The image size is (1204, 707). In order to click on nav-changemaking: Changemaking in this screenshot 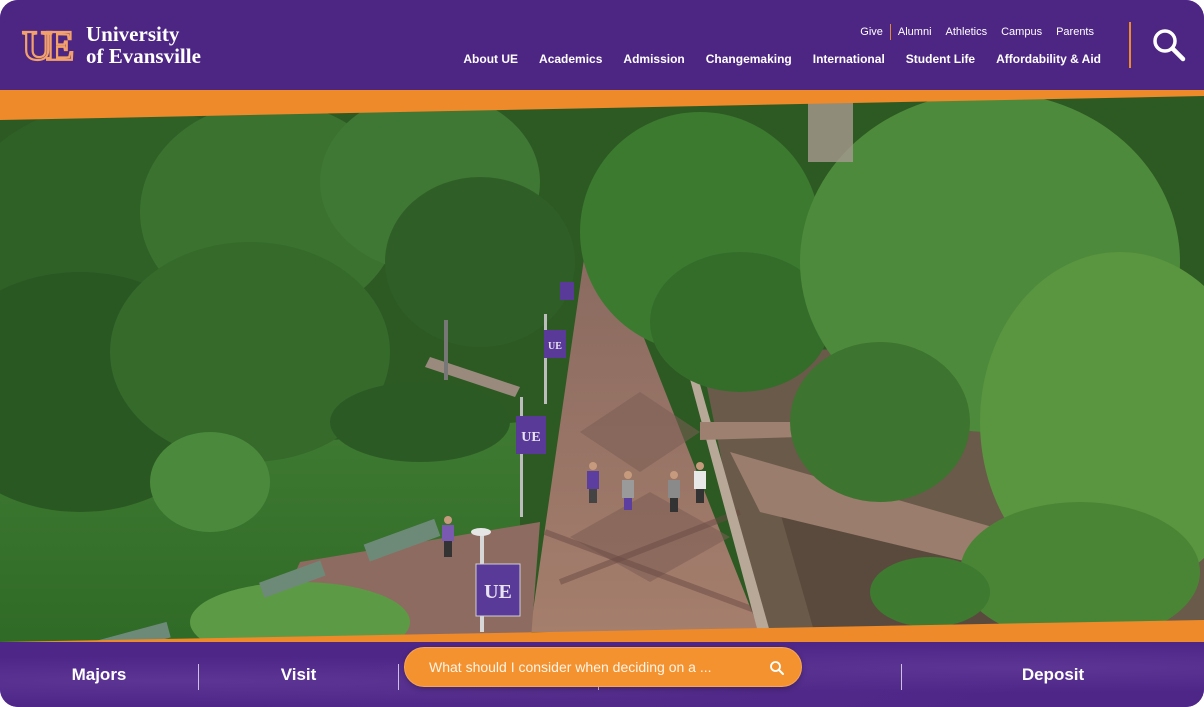, I will do `click(749, 59)`.